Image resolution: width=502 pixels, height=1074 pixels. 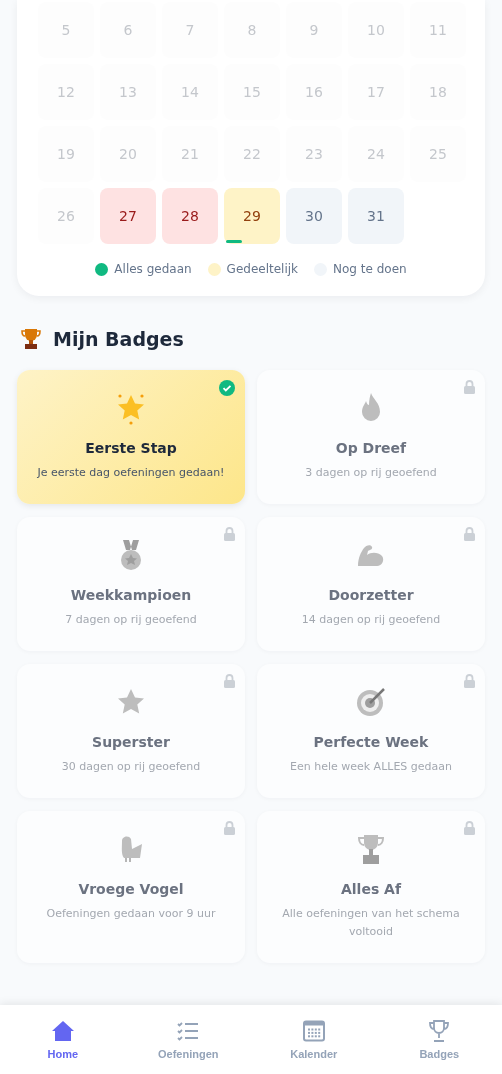 I want to click on badge-card: Weekkampioen 7 dagen op rij geoefend, so click(x=131, y=584).